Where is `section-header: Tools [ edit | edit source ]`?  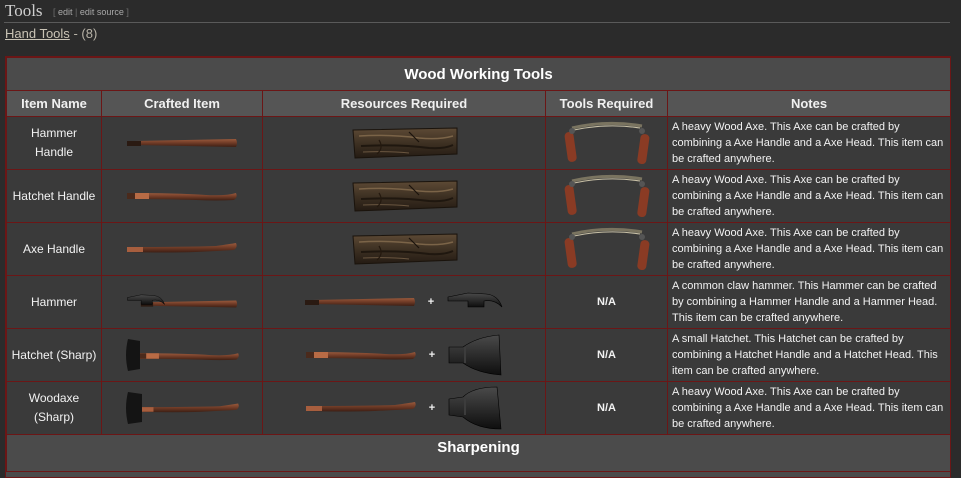
section-header: Tools [ edit | edit source ] is located at coordinates (477, 11).